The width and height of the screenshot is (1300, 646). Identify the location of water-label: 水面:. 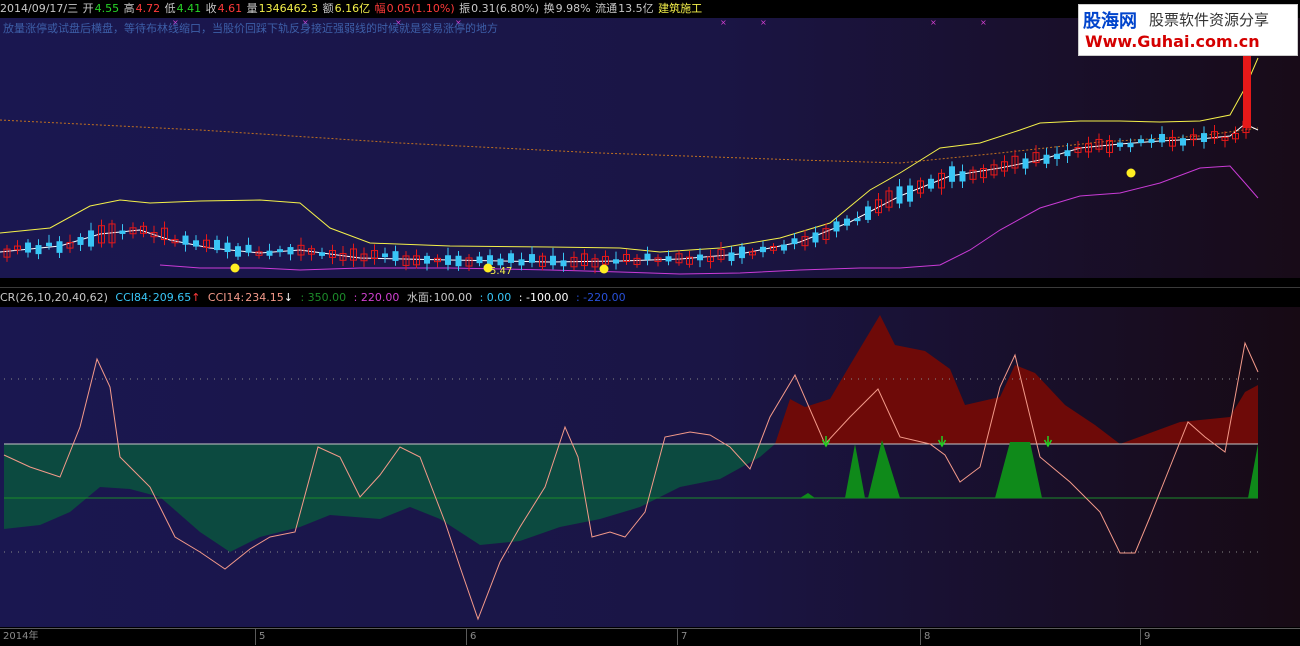
(419, 297).